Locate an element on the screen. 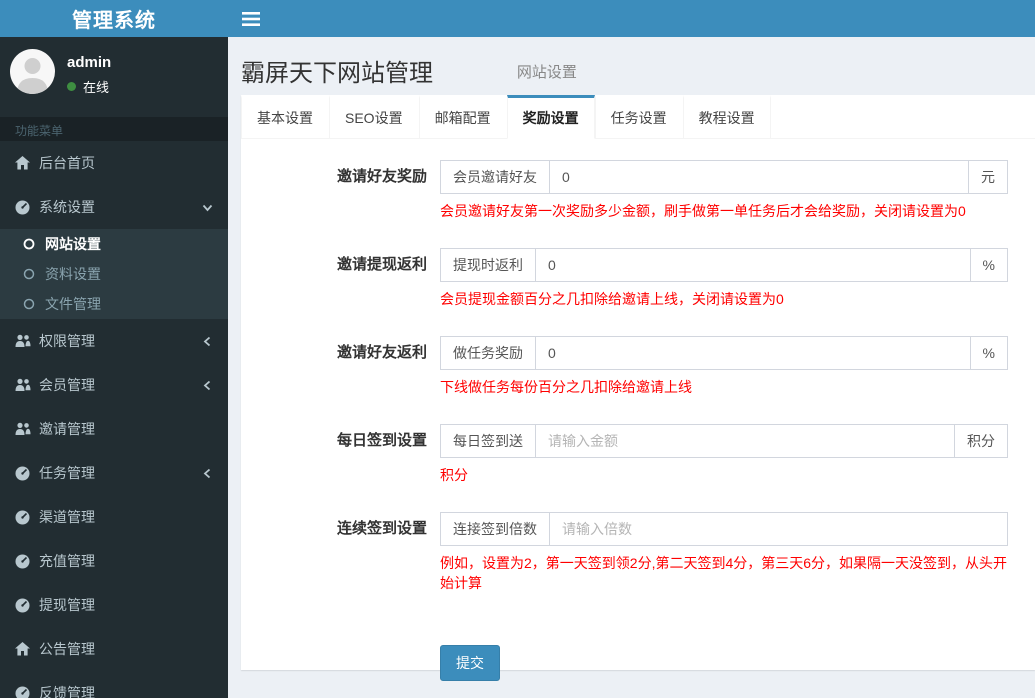  page-title: 霸屏天下网站管理 is located at coordinates (337, 73).